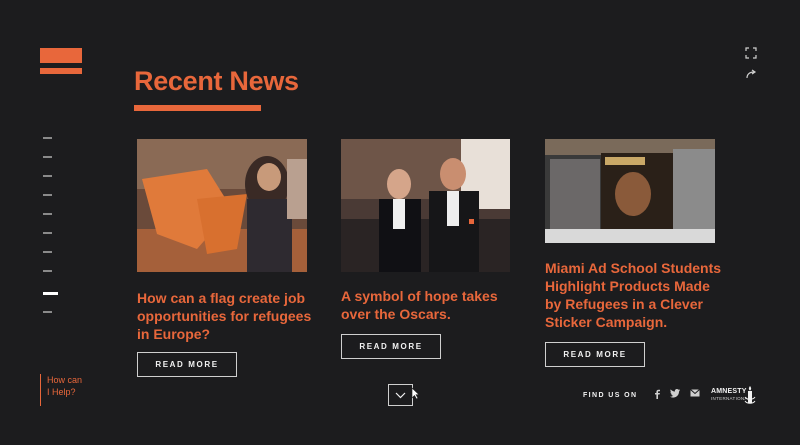  What do you see at coordinates (624, 304) in the screenshot?
I see `news-title-3-line3: by Refugees in a Clever` at bounding box center [624, 304].